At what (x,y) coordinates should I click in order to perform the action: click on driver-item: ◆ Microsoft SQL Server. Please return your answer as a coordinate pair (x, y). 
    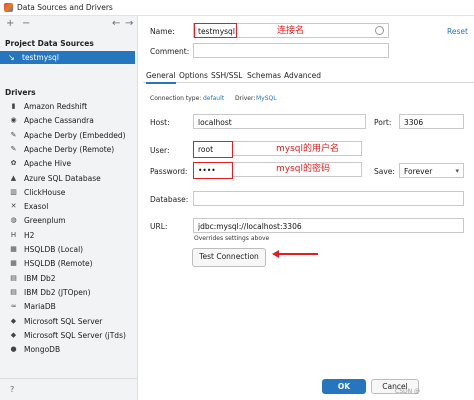
    Looking at the image, I should click on (67, 322).